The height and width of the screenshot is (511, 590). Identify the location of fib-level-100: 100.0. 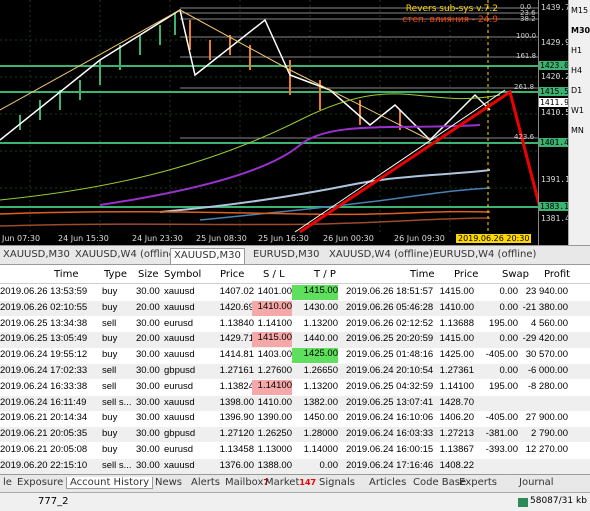
(526, 36).